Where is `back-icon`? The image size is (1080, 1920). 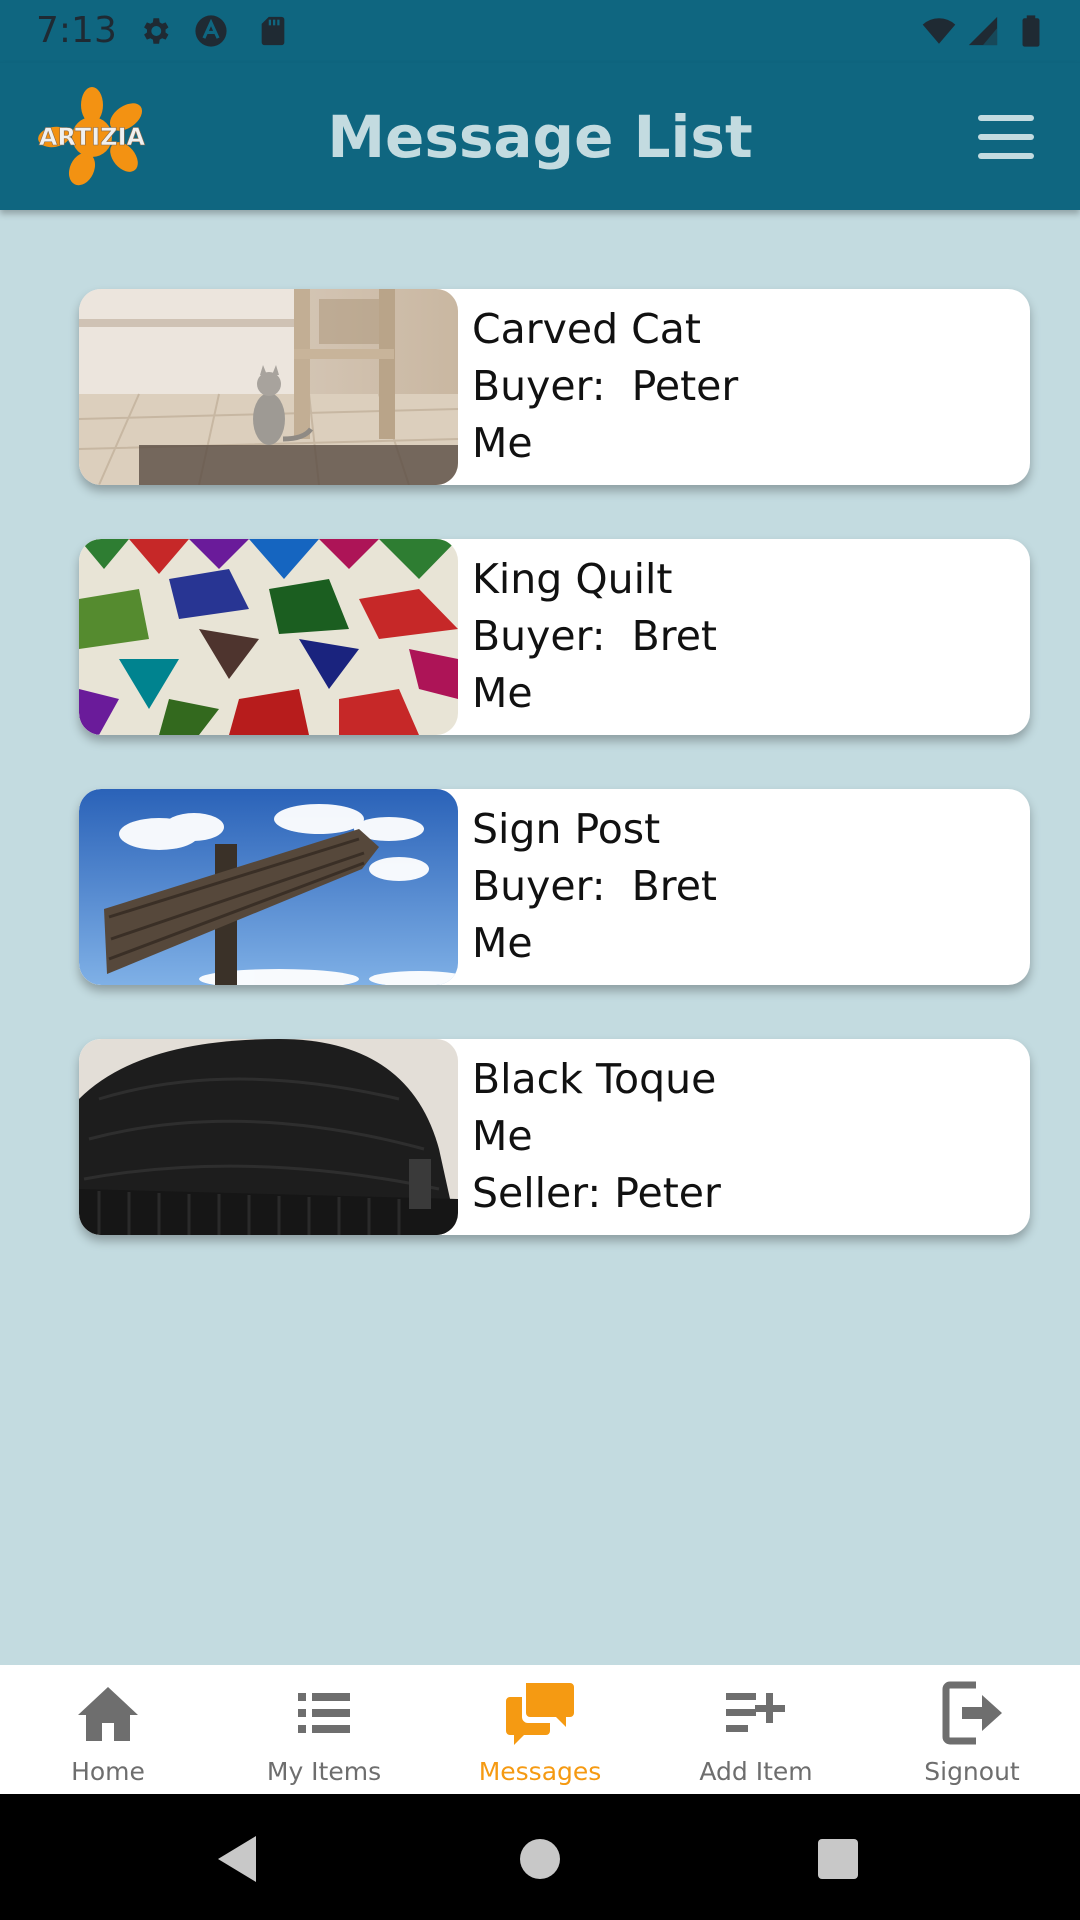 back-icon is located at coordinates (239, 1859).